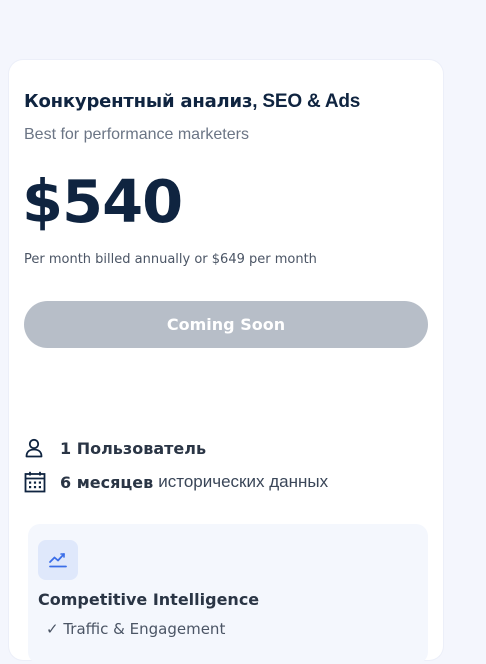 The image size is (486, 664). I want to click on coming-soon-button: Coming Soon, so click(226, 324).